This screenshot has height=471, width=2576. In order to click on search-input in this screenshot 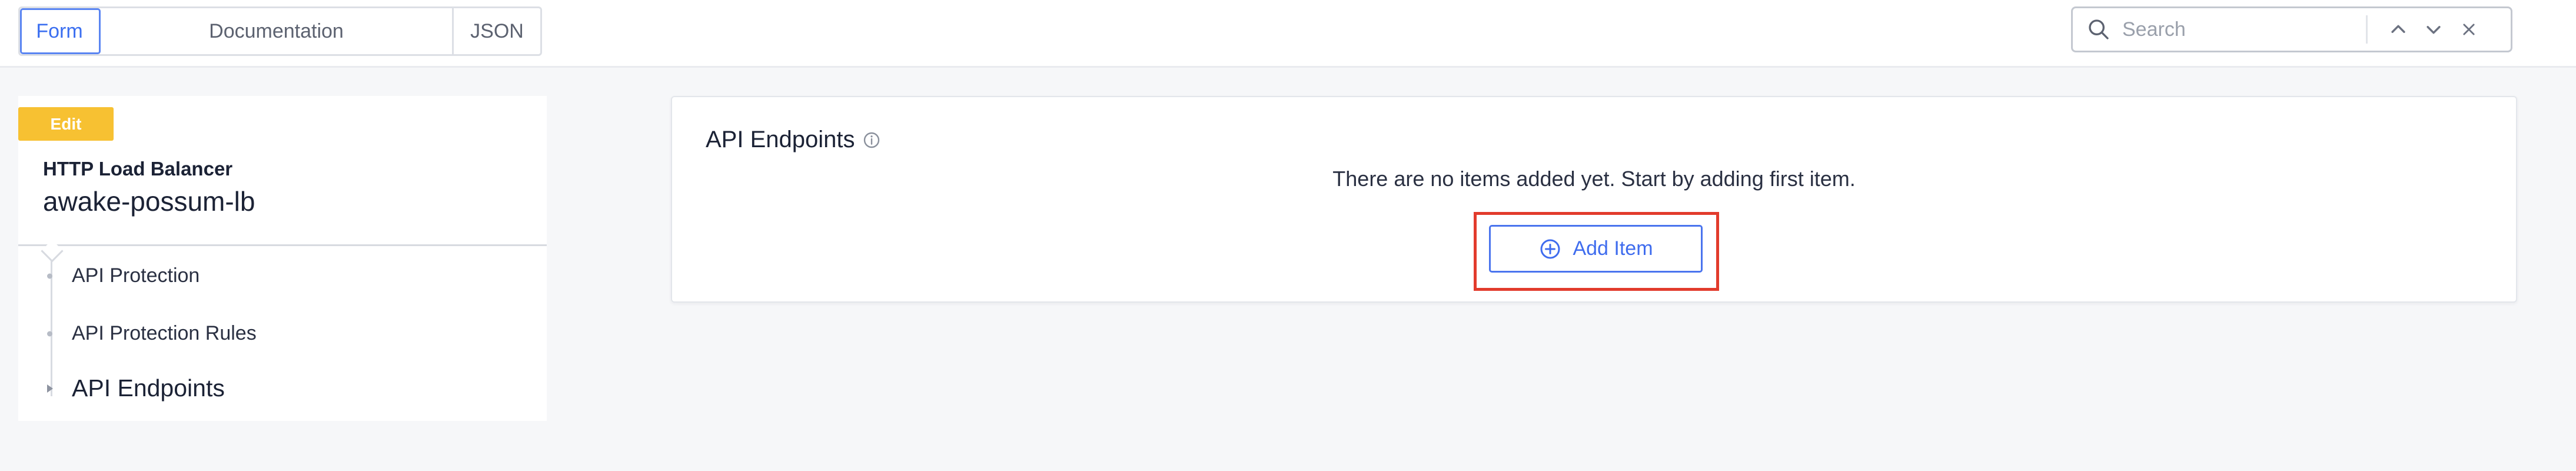, I will do `click(2240, 29)`.